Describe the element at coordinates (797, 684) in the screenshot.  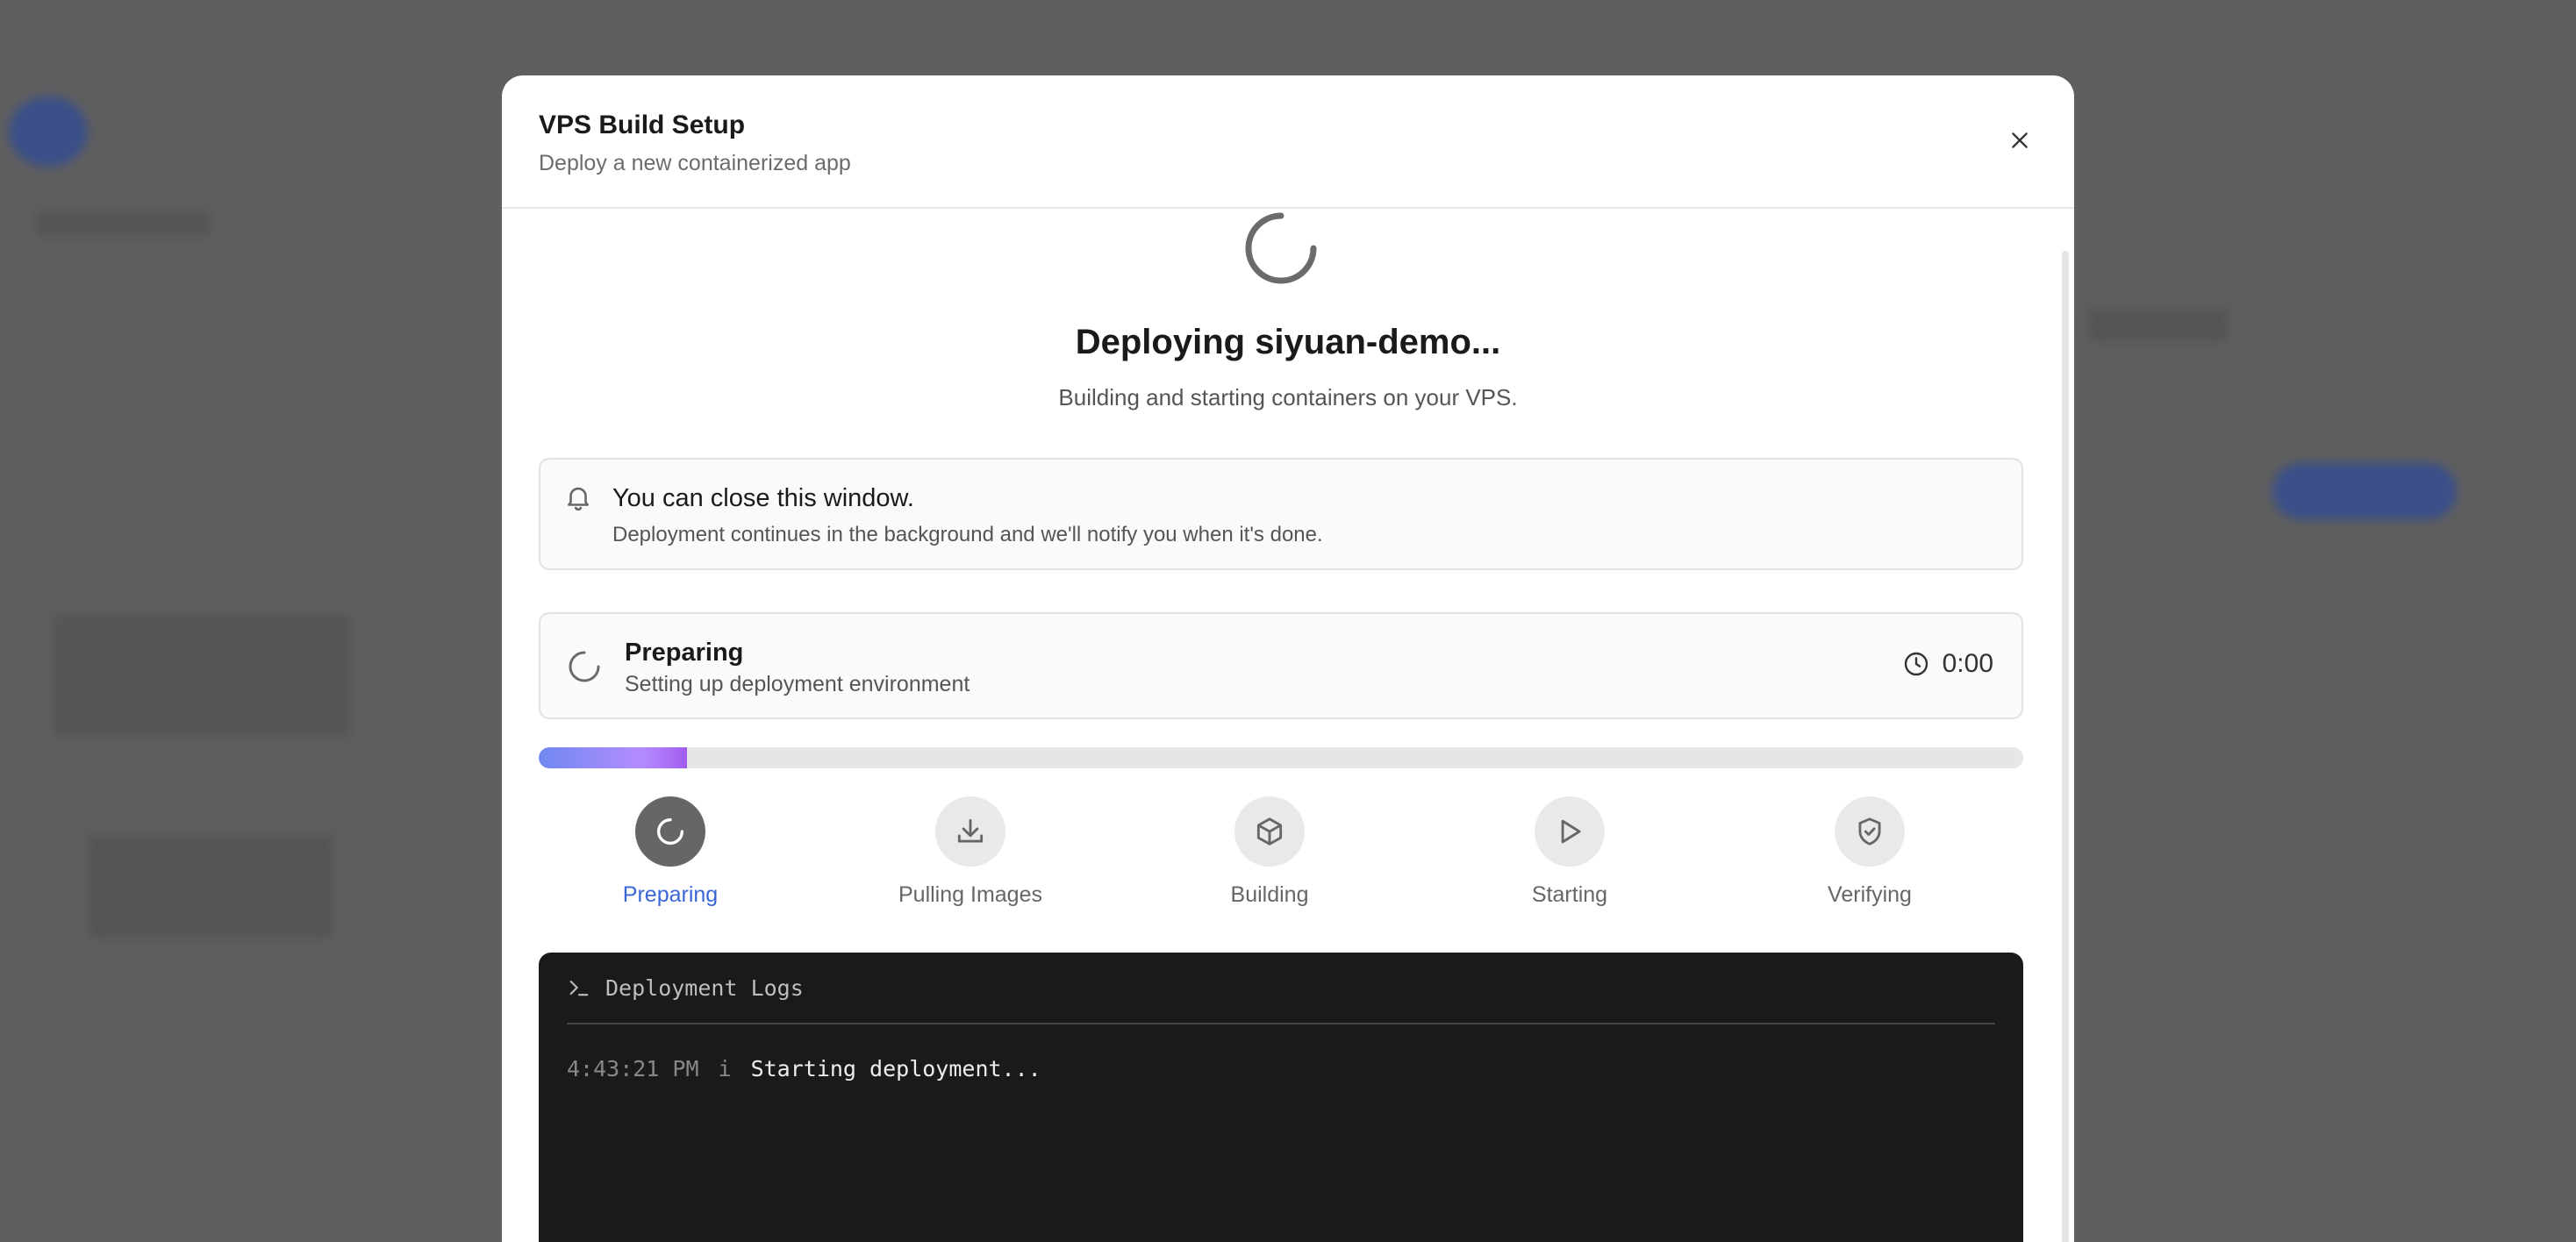
I see `current-step-description: Setting up deployment environment` at that location.